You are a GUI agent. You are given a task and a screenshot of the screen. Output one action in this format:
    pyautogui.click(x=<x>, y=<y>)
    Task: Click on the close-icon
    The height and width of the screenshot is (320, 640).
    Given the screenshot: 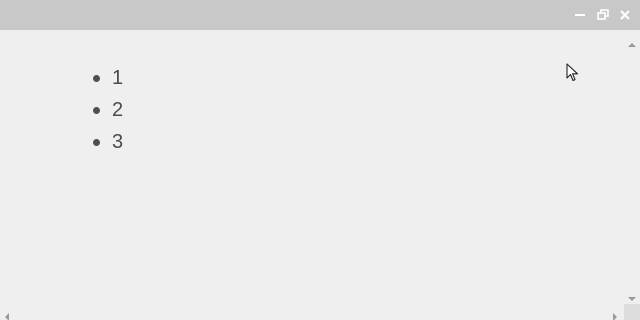 What is the action you would take?
    pyautogui.click(x=625, y=15)
    